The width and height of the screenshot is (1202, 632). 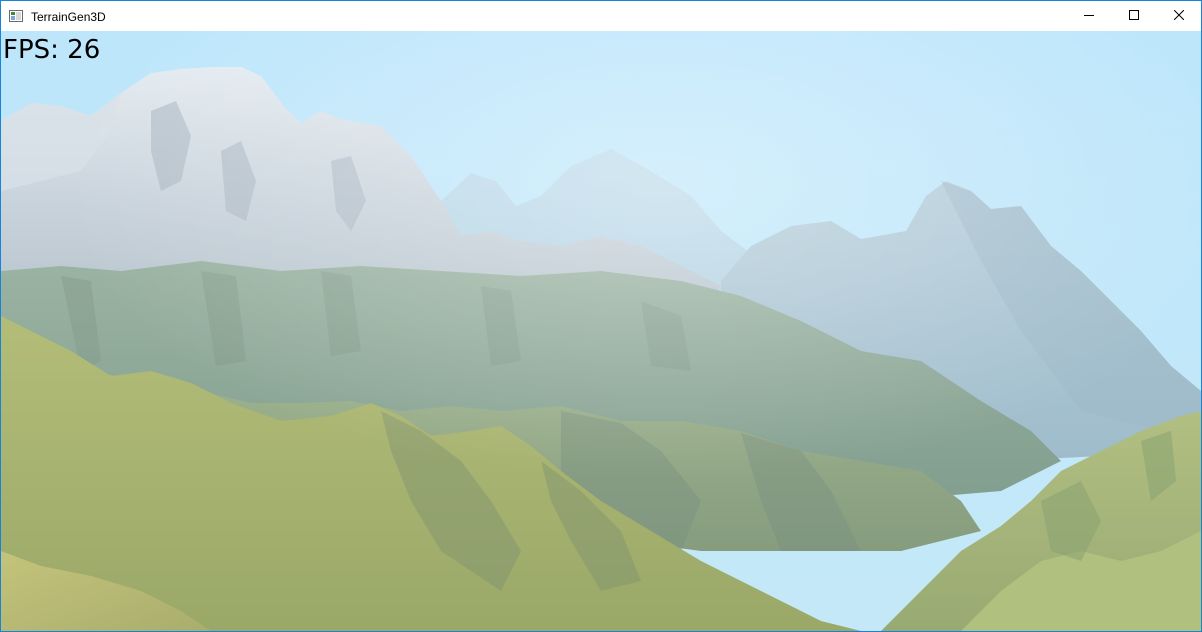 I want to click on close-button, so click(x=1178, y=16).